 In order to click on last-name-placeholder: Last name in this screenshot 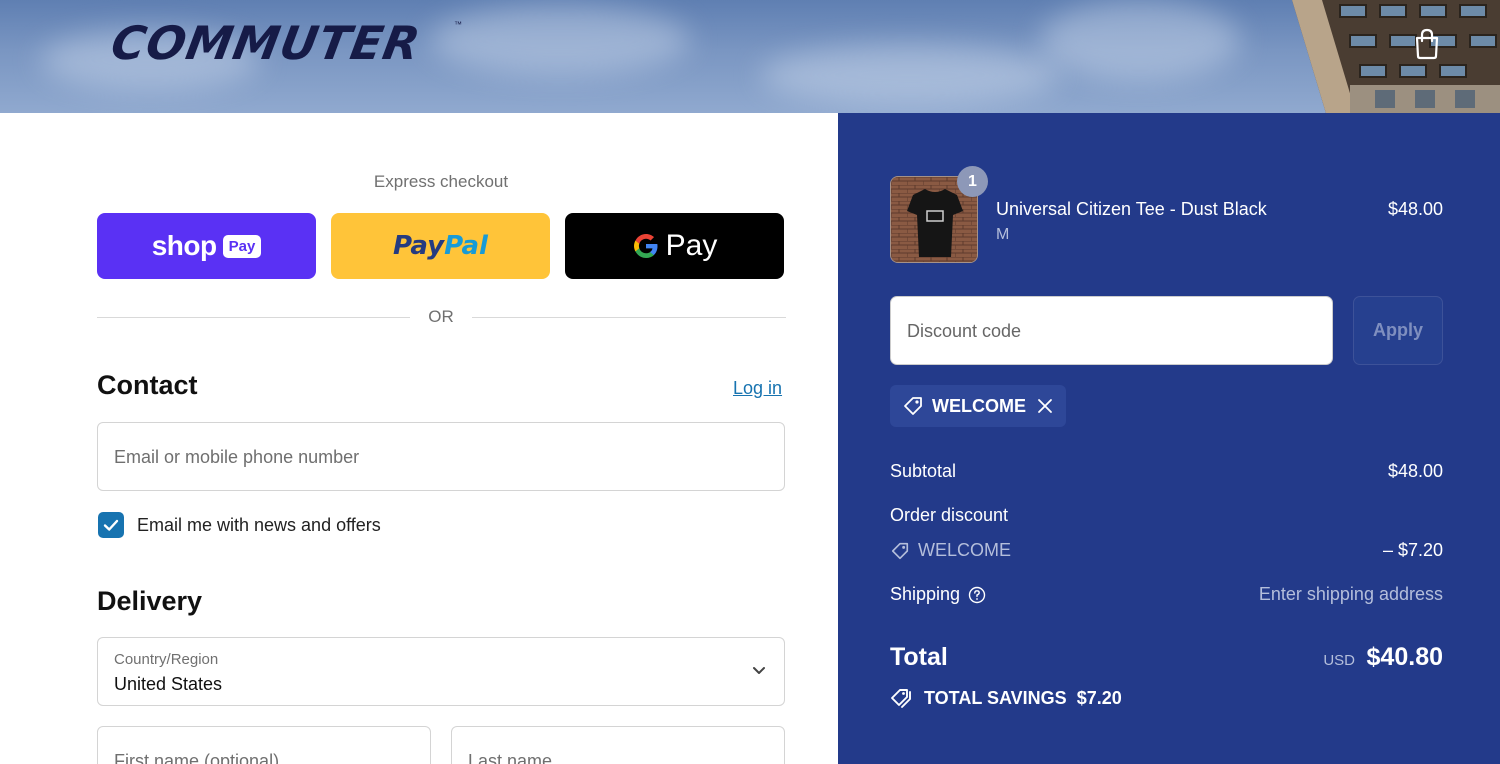, I will do `click(510, 757)`.